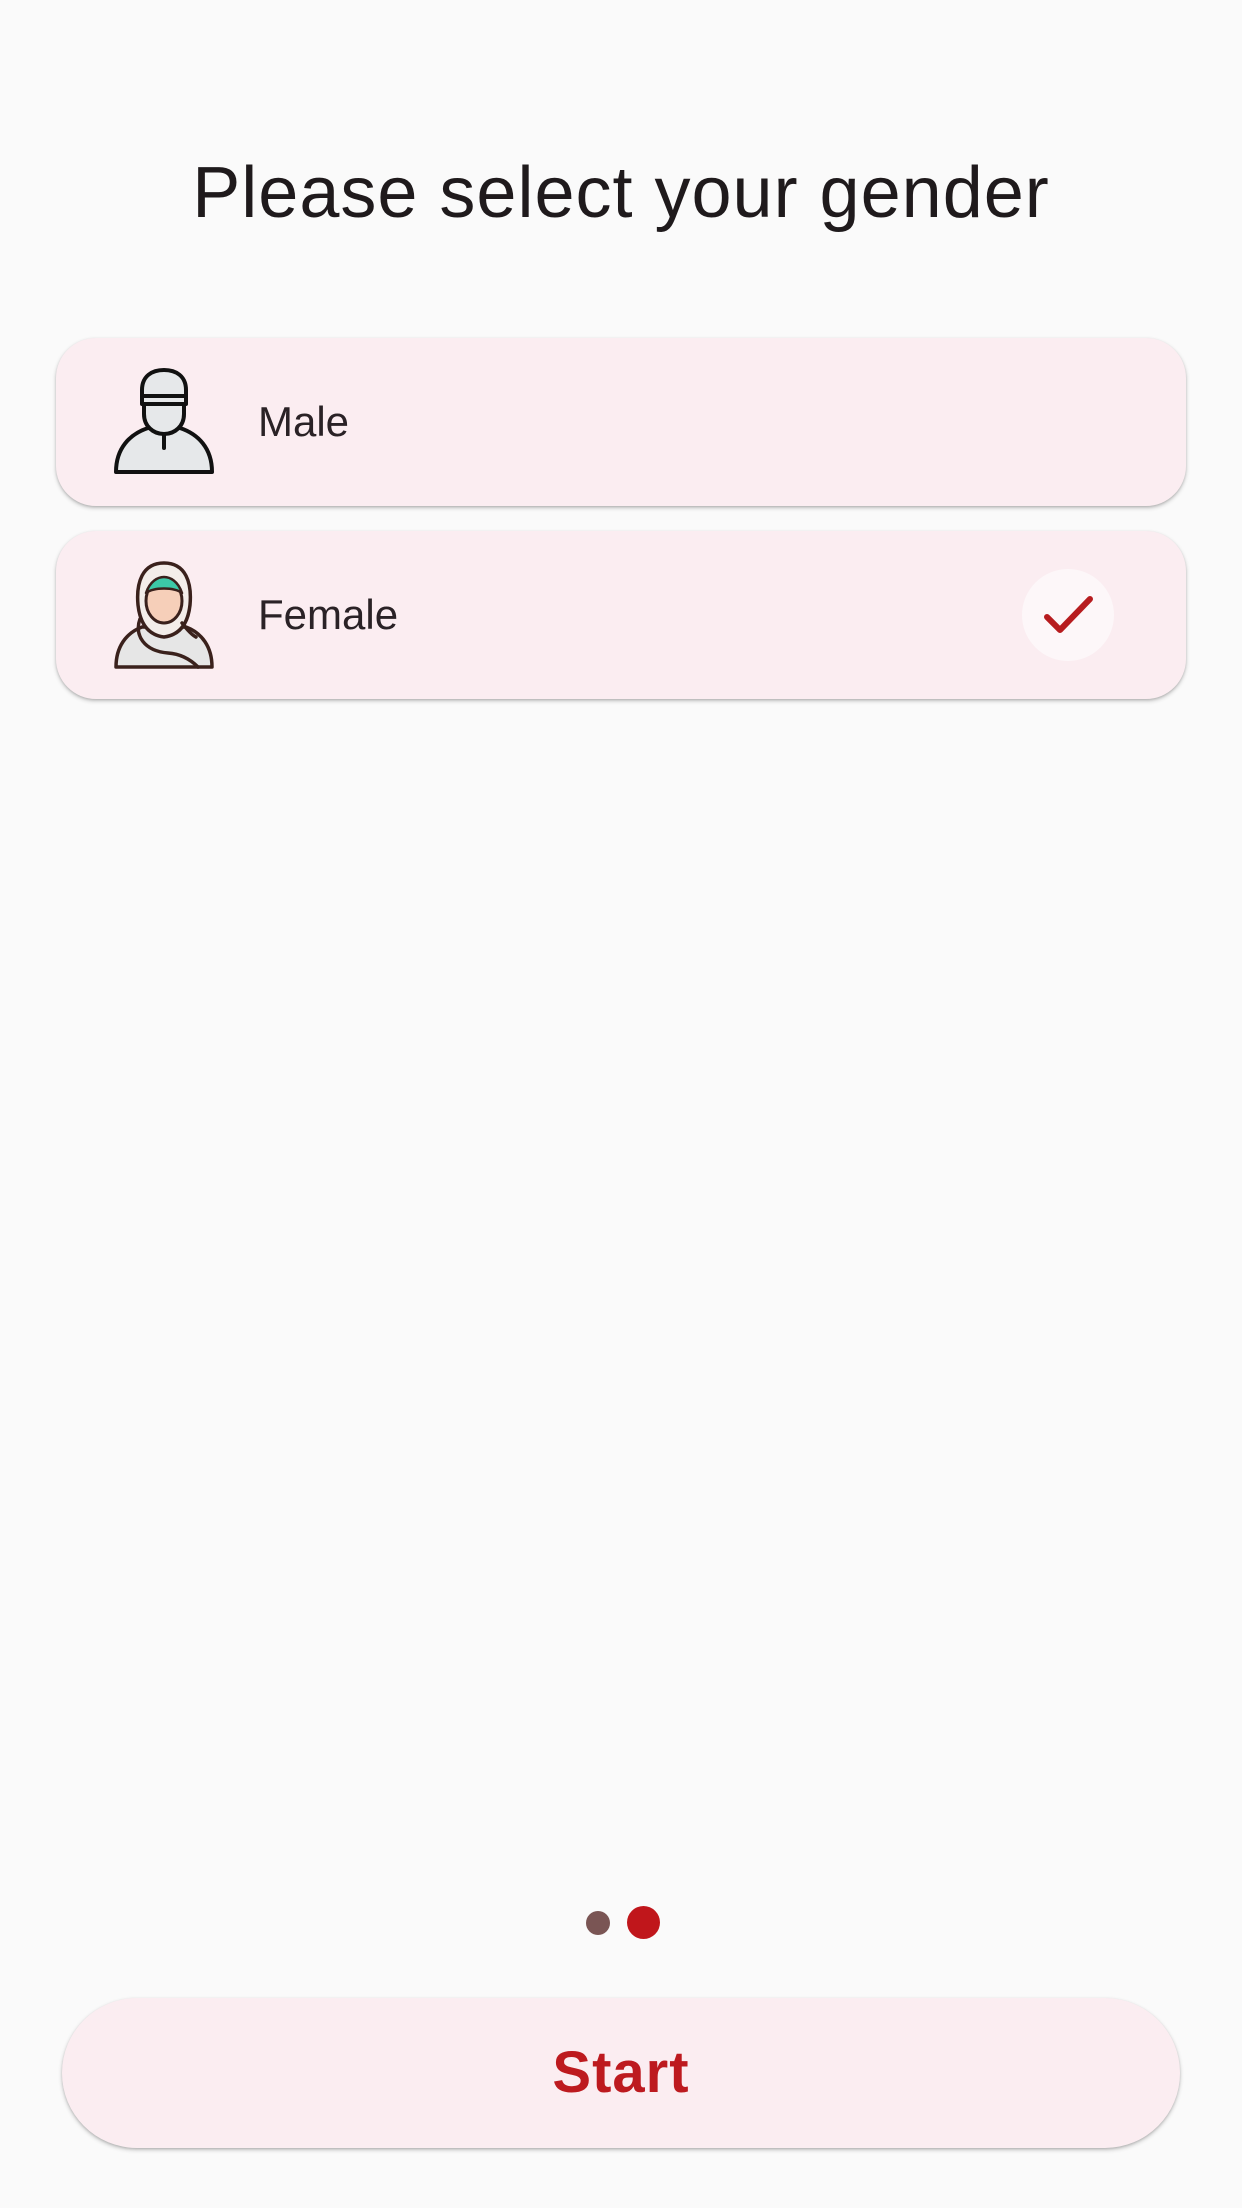  Describe the element at coordinates (328, 614) in the screenshot. I see `option-label-female: Female` at that location.